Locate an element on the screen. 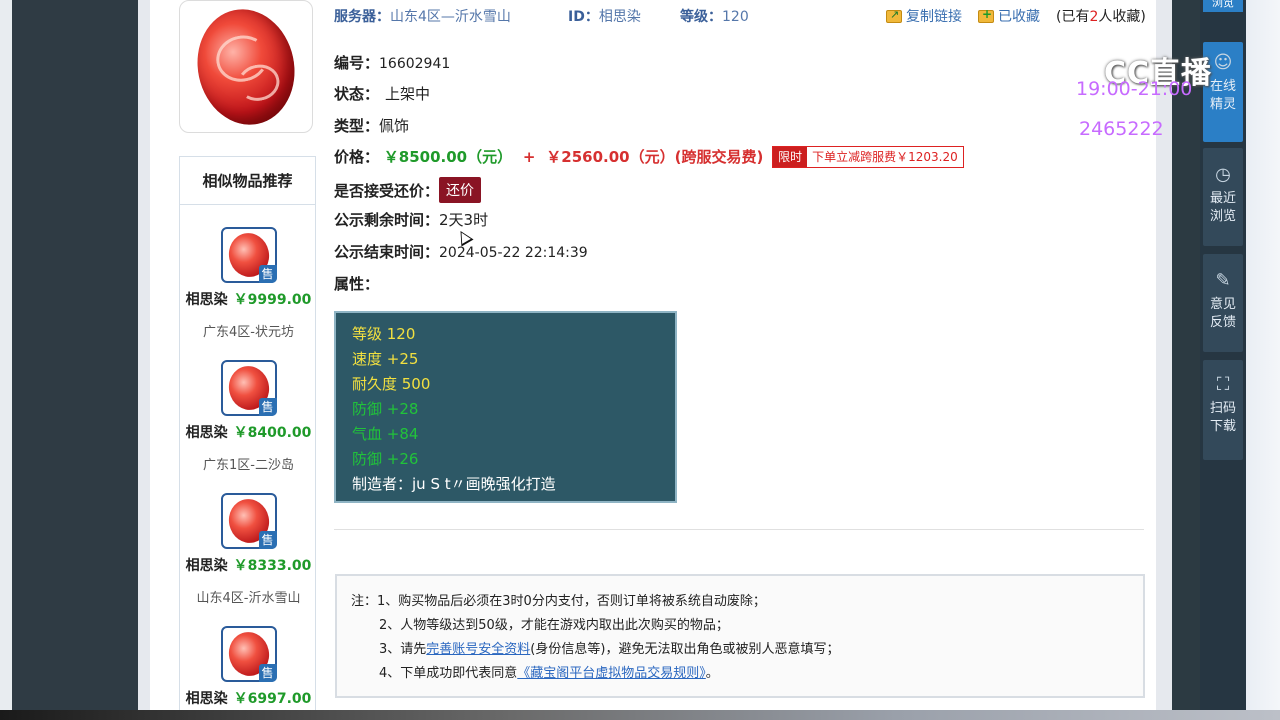  divider is located at coordinates (739, 529).